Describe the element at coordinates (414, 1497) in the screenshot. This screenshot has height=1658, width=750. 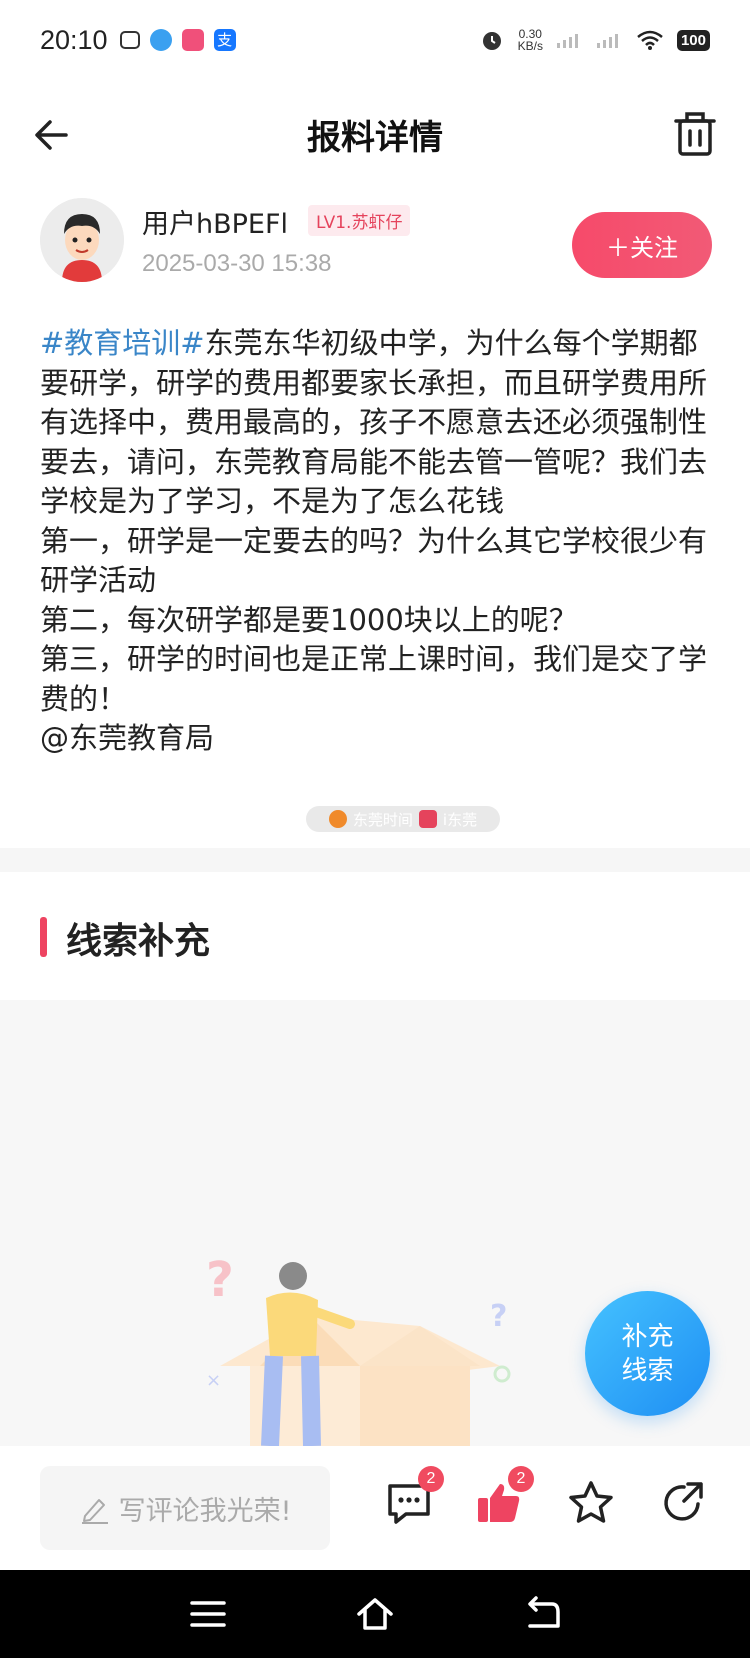
I see `comments-button: 2` at that location.